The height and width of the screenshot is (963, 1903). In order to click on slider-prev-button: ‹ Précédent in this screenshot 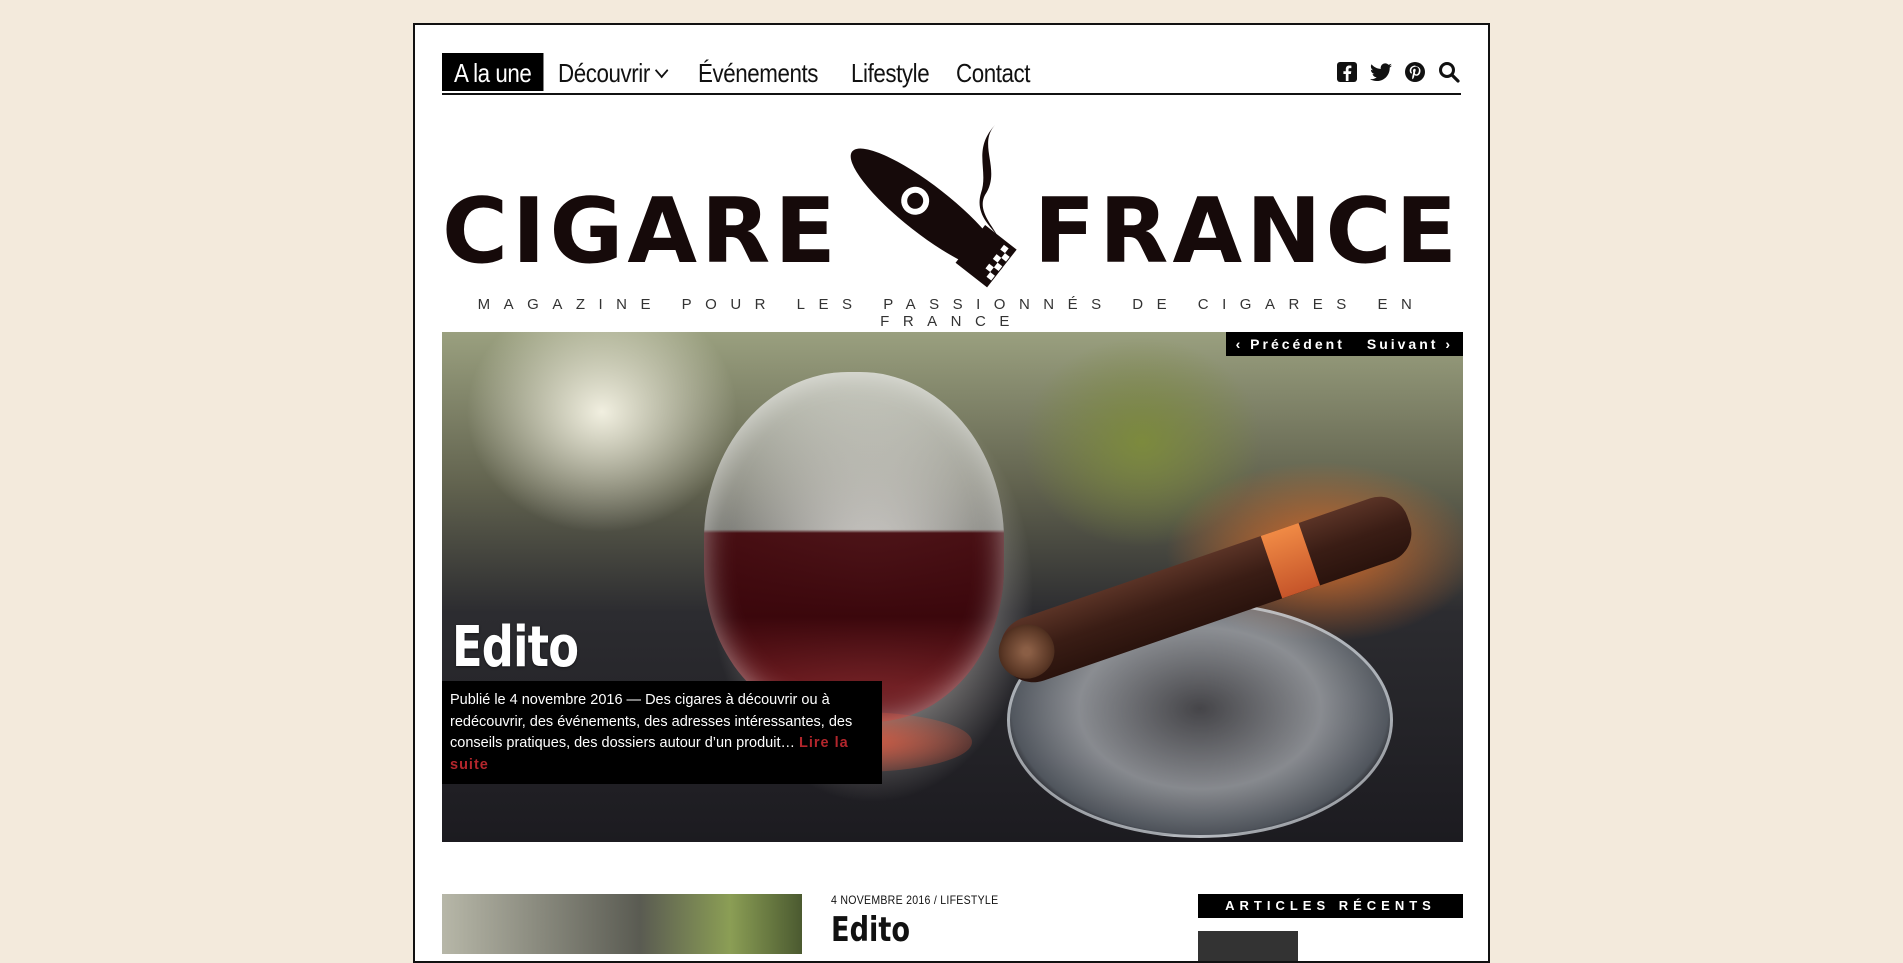, I will do `click(1290, 344)`.